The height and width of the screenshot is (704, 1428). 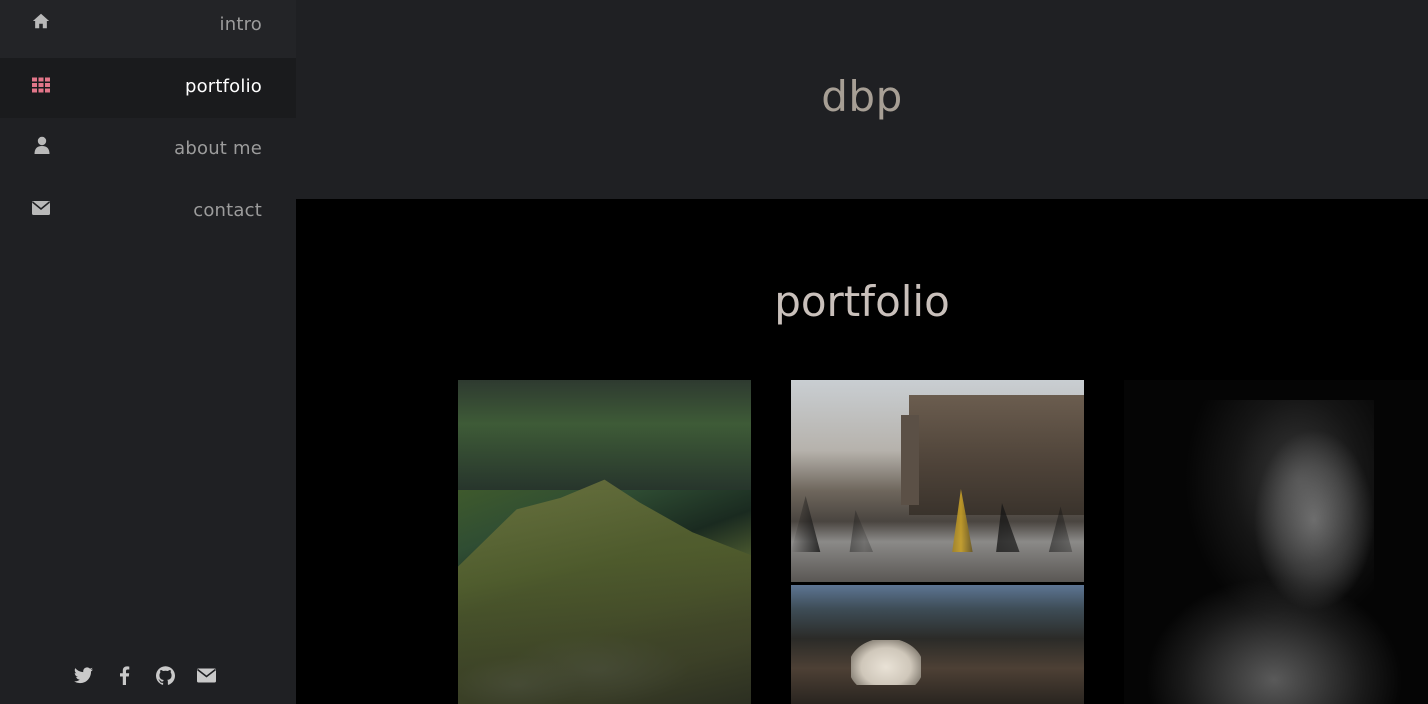 What do you see at coordinates (124, 675) in the screenshot?
I see `facebook-icon` at bounding box center [124, 675].